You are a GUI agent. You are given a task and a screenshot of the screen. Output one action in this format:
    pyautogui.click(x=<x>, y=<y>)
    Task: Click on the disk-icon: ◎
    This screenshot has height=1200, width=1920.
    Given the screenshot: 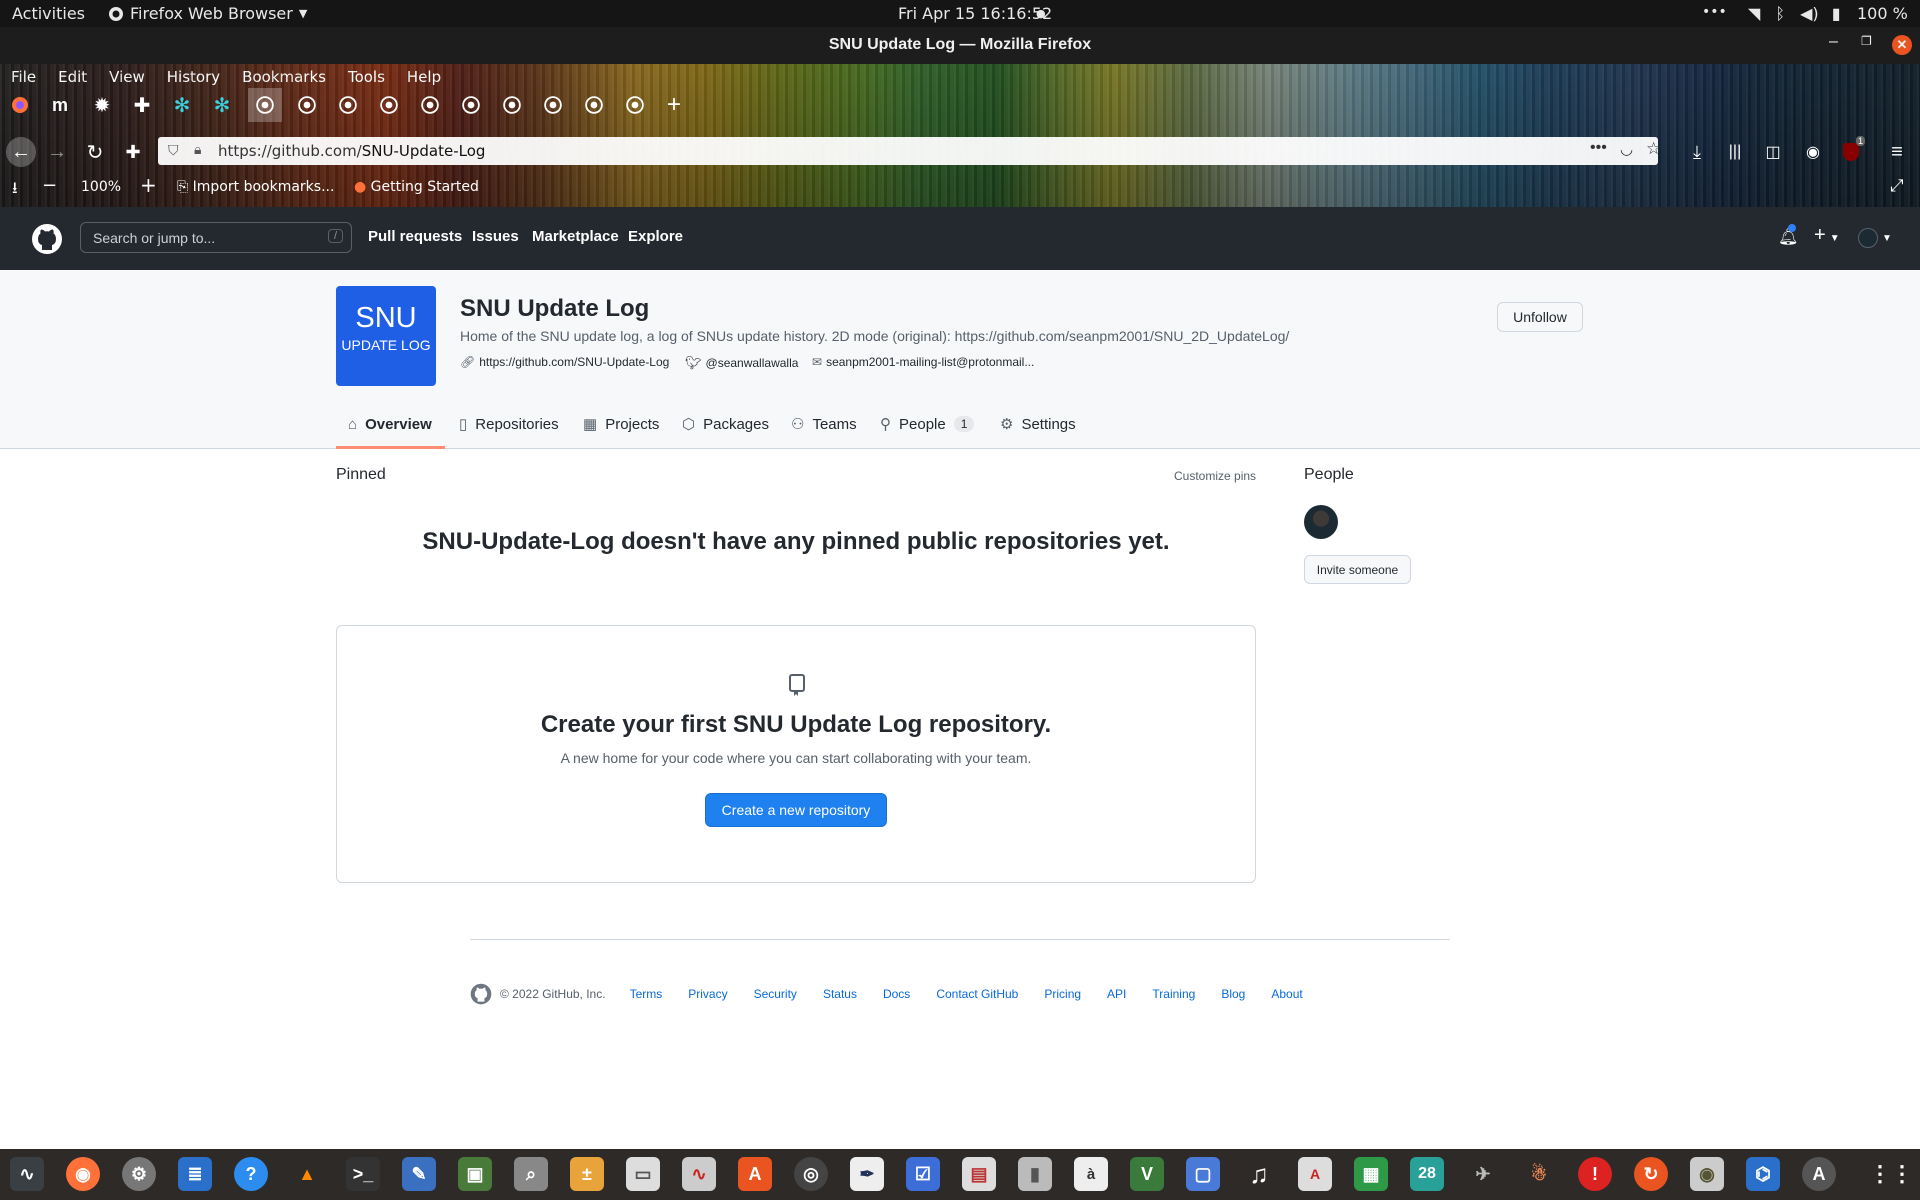 What is the action you would take?
    pyautogui.click(x=811, y=1174)
    